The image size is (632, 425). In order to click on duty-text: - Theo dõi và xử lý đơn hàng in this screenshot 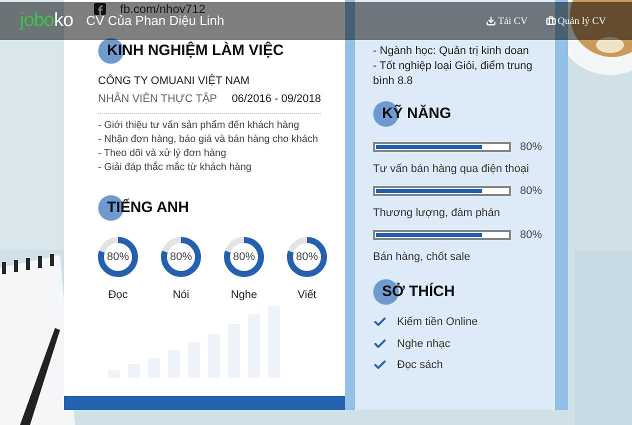, I will do `click(162, 154)`.